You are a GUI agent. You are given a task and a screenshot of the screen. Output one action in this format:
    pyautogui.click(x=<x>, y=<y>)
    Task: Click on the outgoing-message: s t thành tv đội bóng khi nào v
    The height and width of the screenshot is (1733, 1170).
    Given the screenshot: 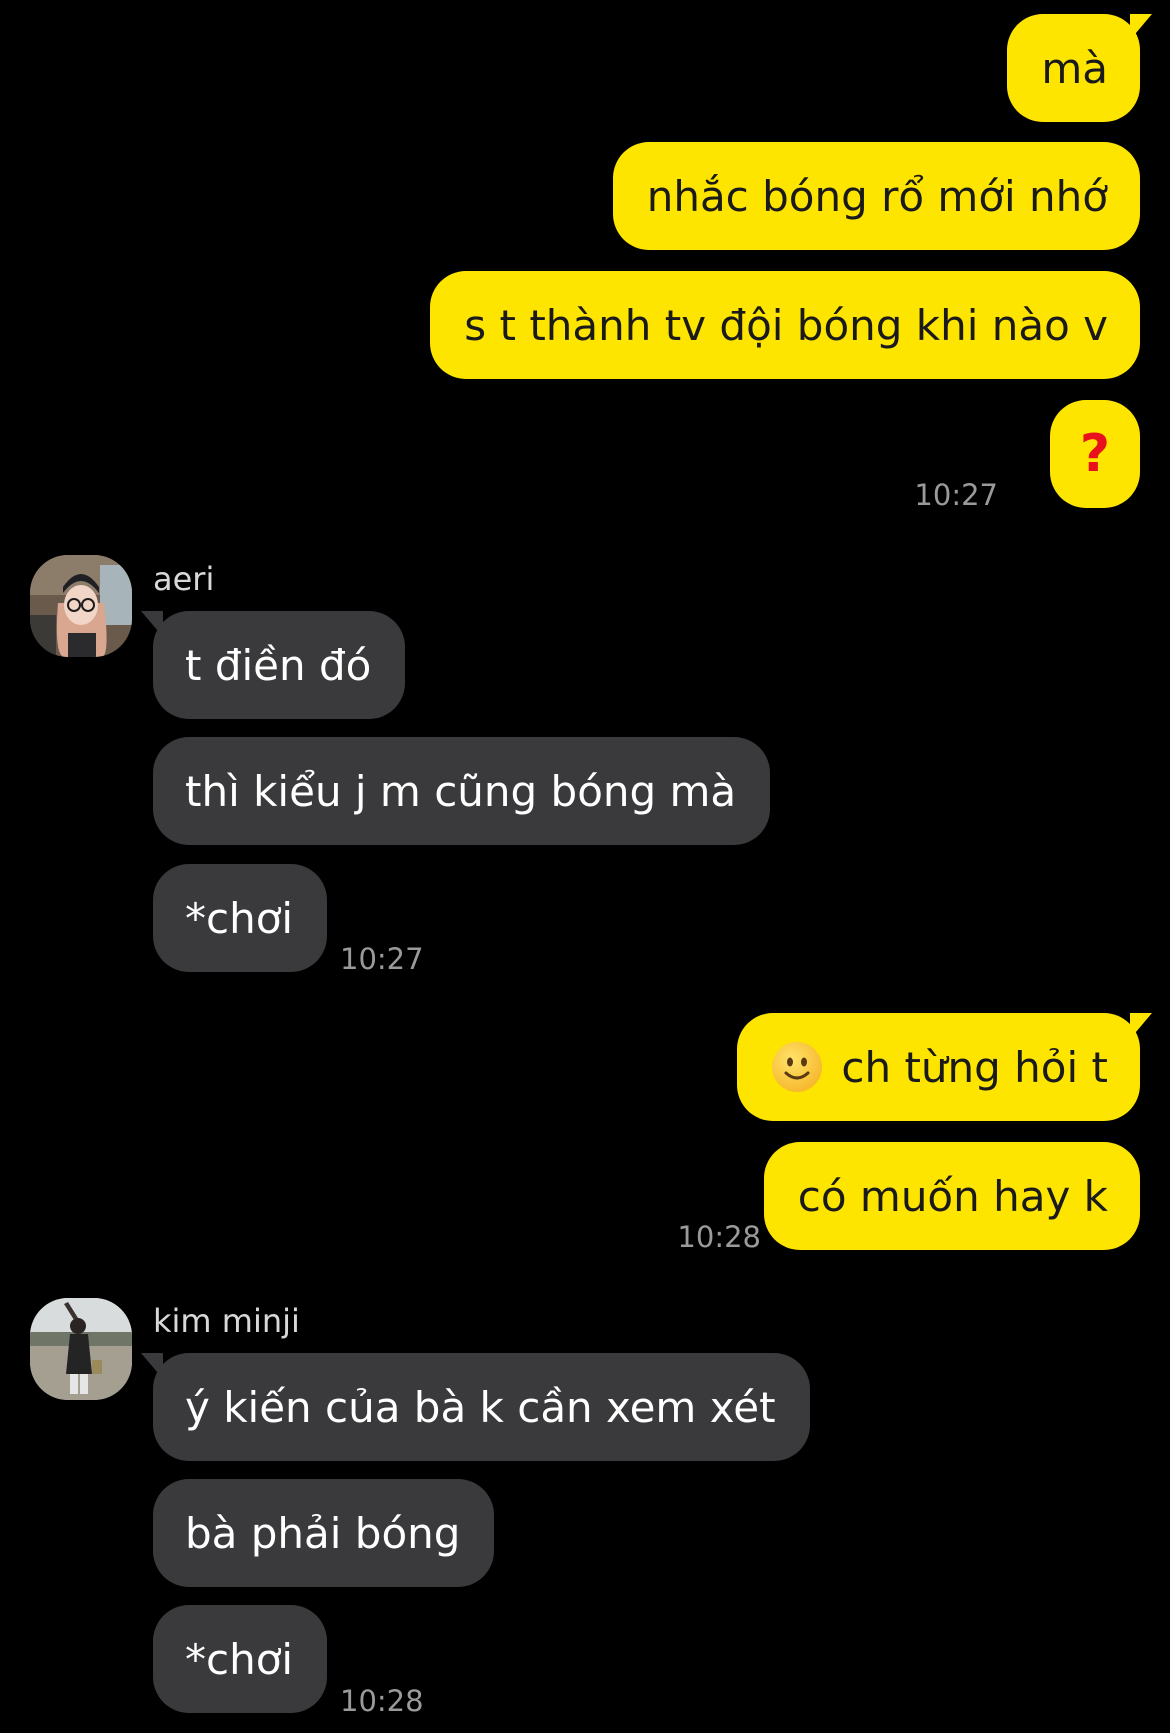 What is the action you would take?
    pyautogui.click(x=785, y=325)
    